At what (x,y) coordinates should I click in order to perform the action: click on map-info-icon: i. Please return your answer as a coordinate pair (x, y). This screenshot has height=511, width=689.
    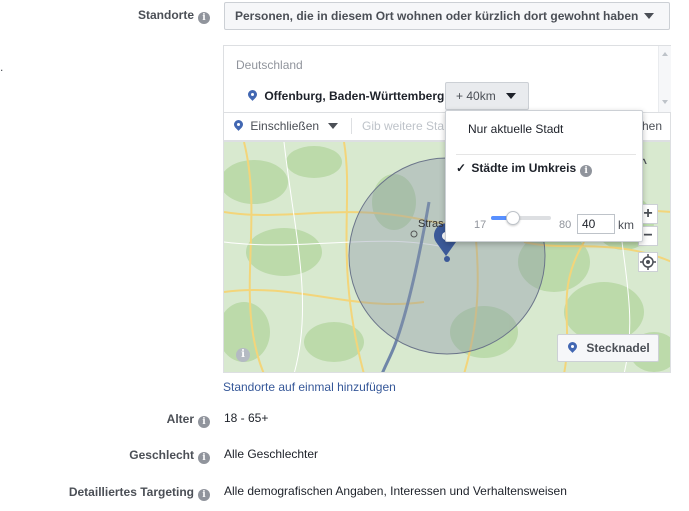
    Looking at the image, I should click on (243, 355).